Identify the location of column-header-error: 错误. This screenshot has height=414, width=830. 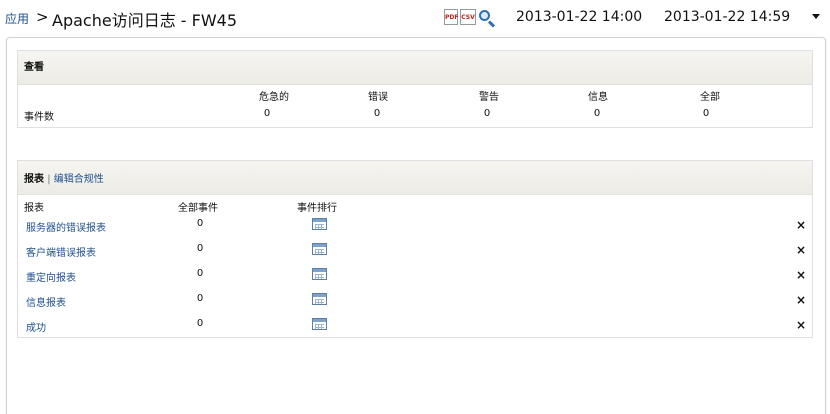
(378, 97).